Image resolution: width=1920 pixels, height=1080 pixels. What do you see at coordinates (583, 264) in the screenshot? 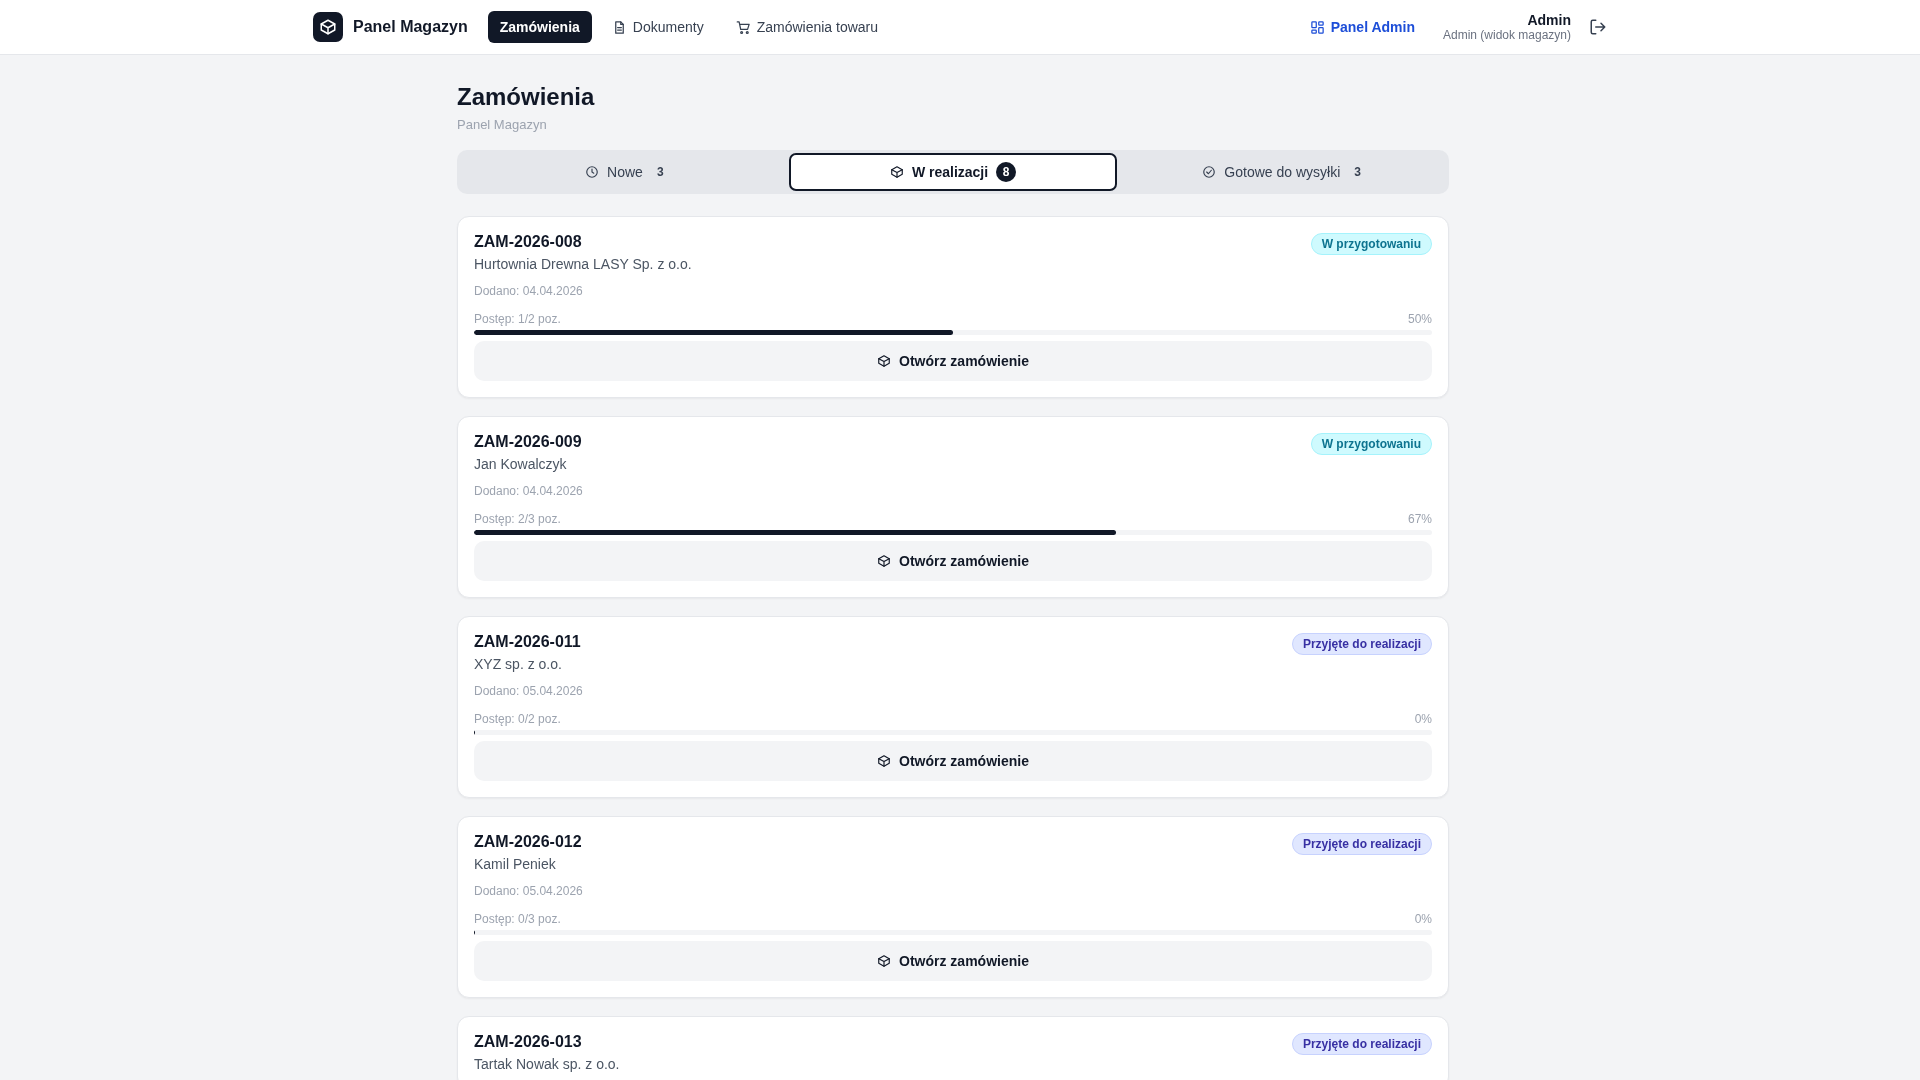
I see `customer-name: Hurtownia Drewna LASY Sp. z o.o.` at bounding box center [583, 264].